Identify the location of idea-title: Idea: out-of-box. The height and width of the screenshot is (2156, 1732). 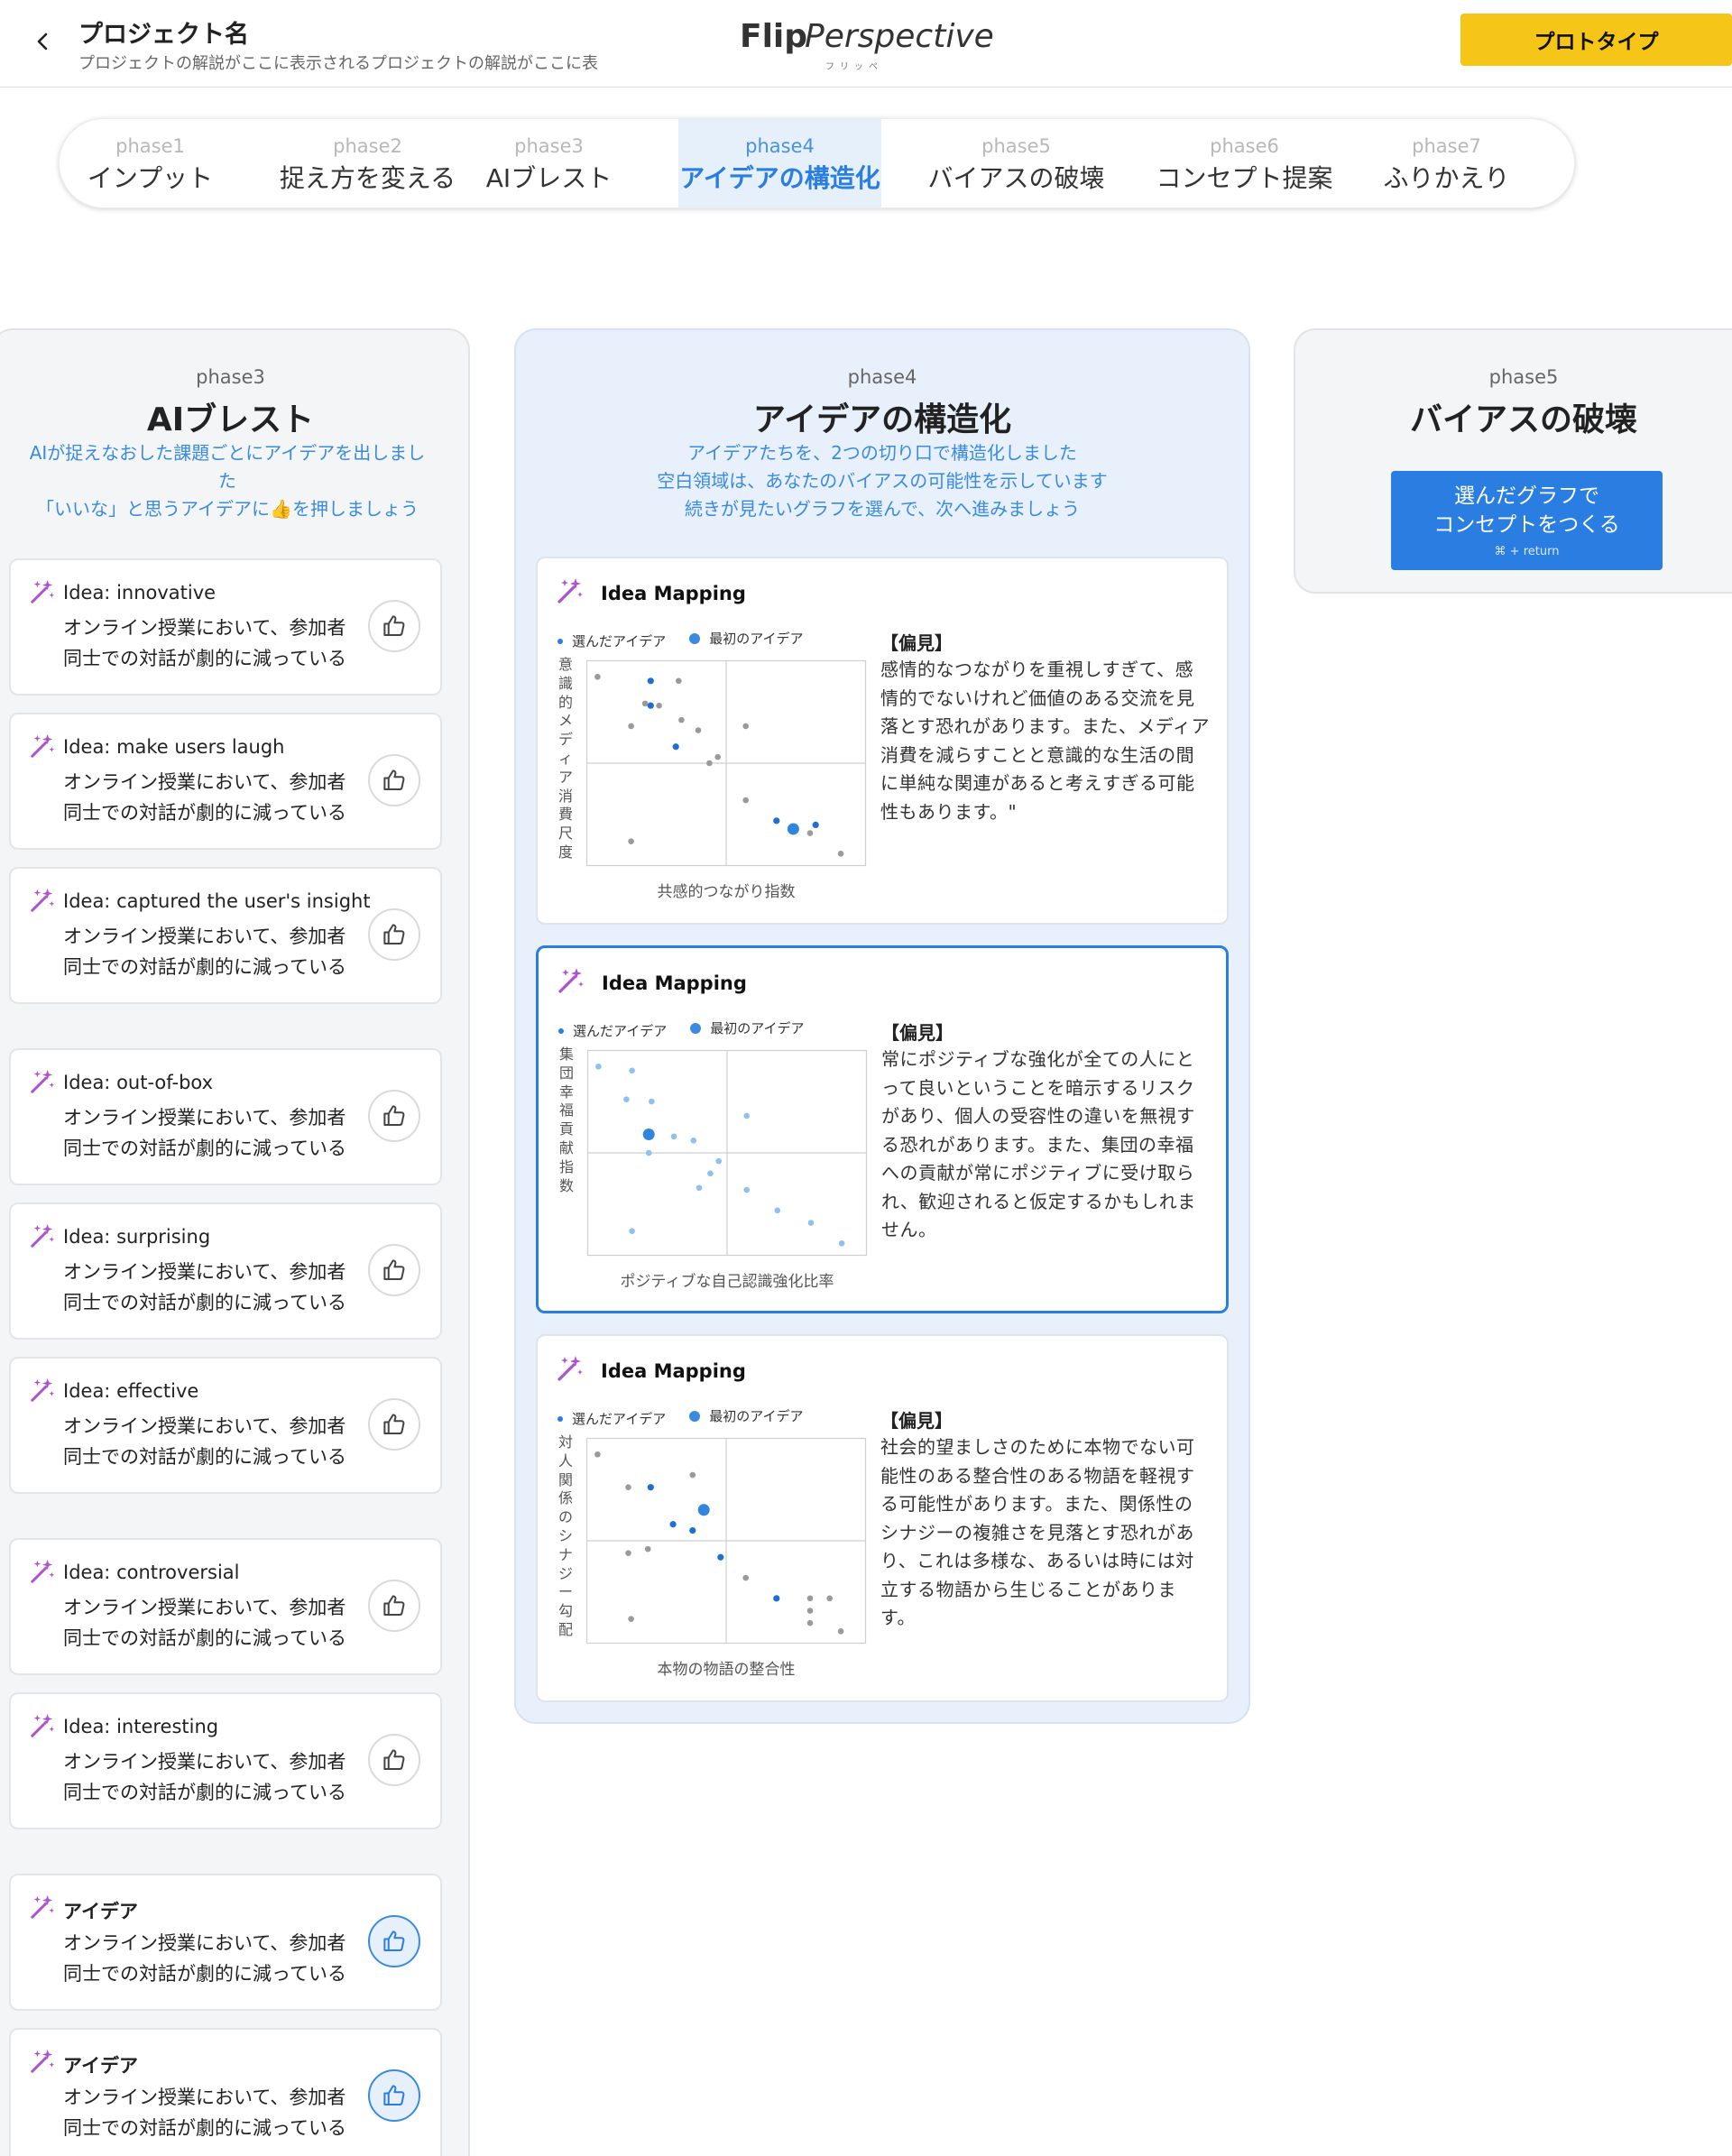
(138, 1082).